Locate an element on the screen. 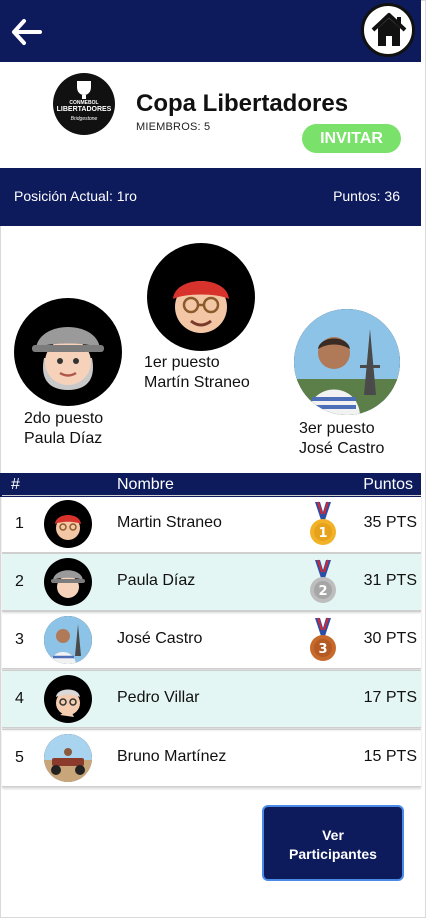 This screenshot has width=426, height=918. row-points: 15 PTS is located at coordinates (390, 756).